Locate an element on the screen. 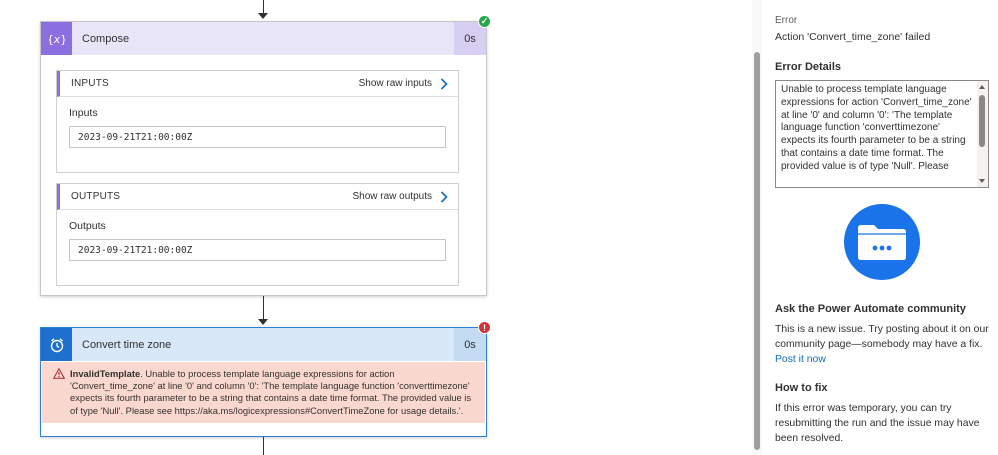 Image resolution: width=998 pixels, height=455 pixels. error-label: Error is located at coordinates (786, 20).